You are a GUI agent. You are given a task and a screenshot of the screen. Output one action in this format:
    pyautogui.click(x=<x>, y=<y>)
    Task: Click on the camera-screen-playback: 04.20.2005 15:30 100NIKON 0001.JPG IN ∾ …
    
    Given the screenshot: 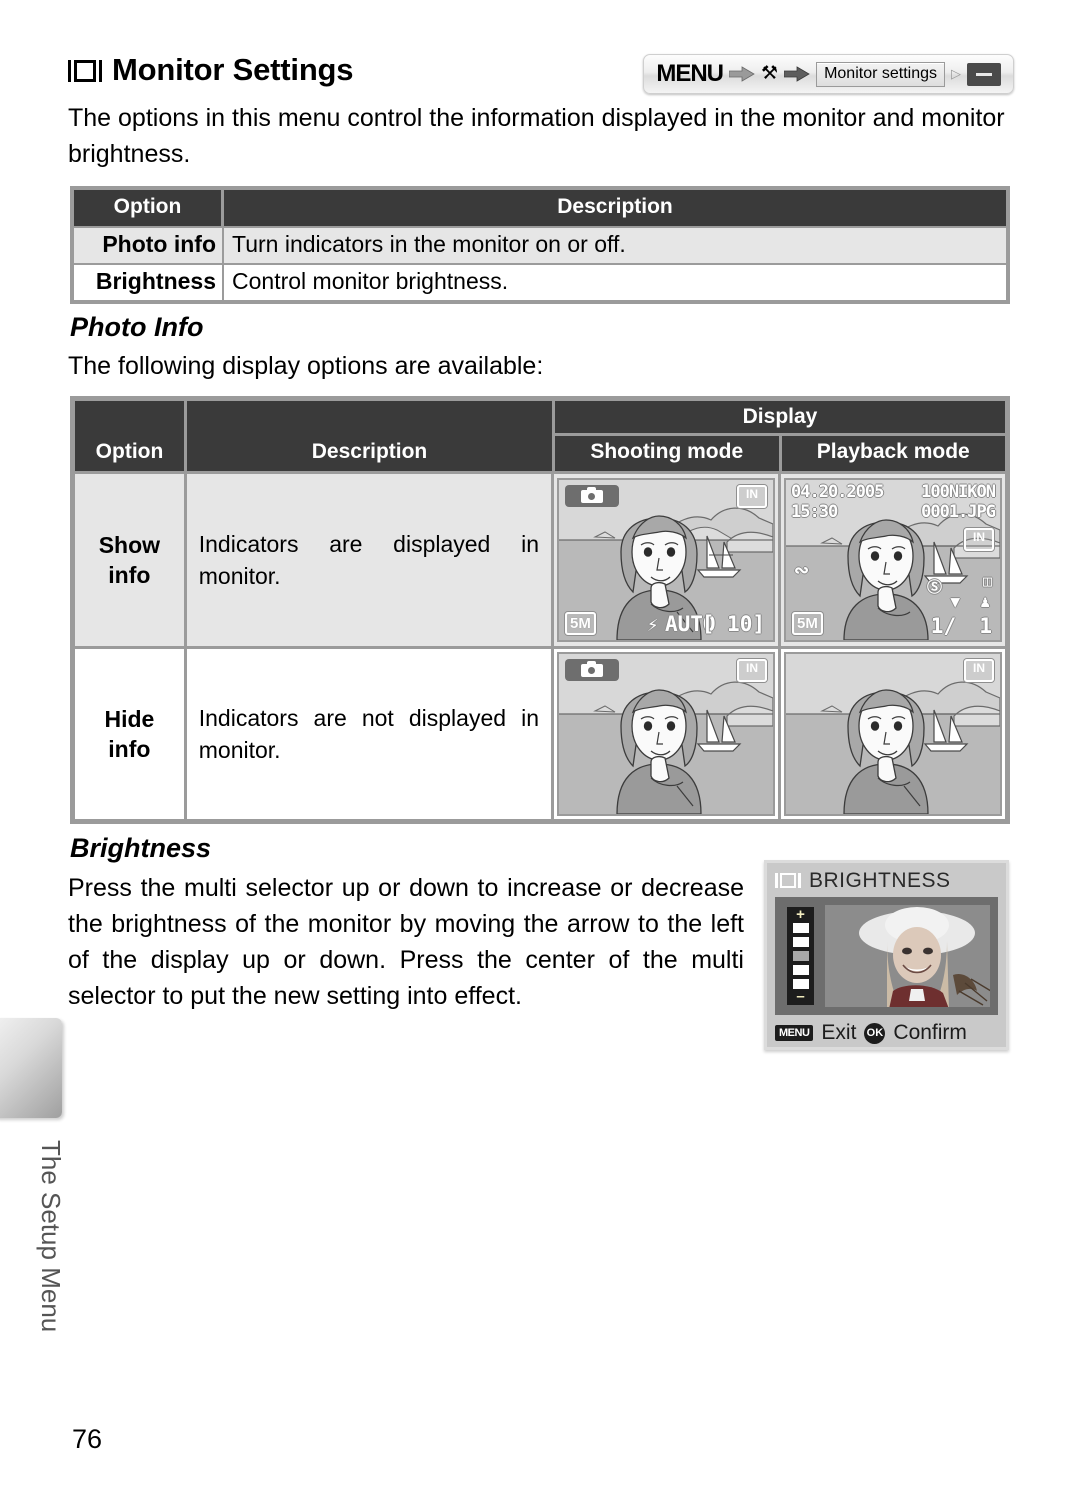 What is the action you would take?
    pyautogui.click(x=893, y=560)
    